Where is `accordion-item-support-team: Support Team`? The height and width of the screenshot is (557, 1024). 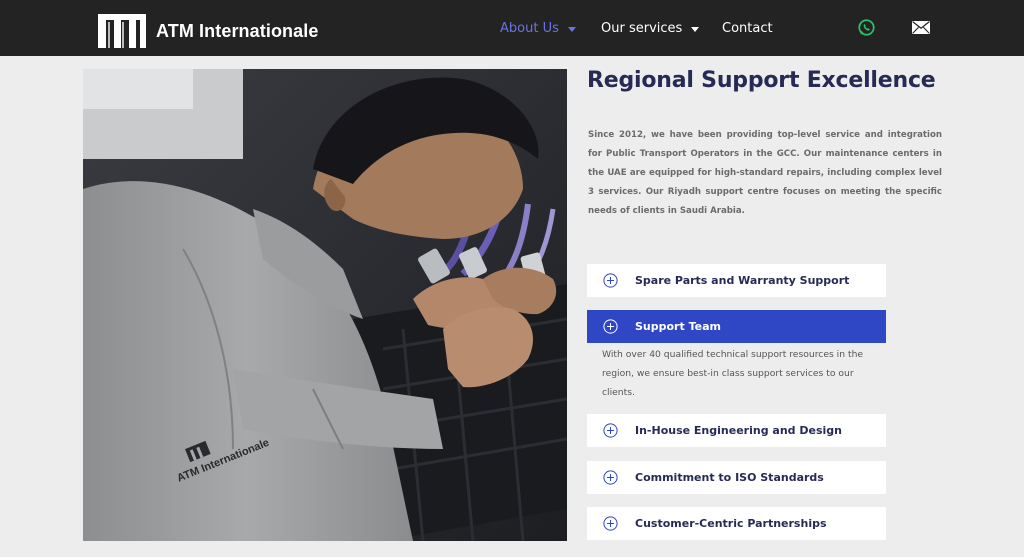 accordion-item-support-team: Support Team is located at coordinates (736, 326).